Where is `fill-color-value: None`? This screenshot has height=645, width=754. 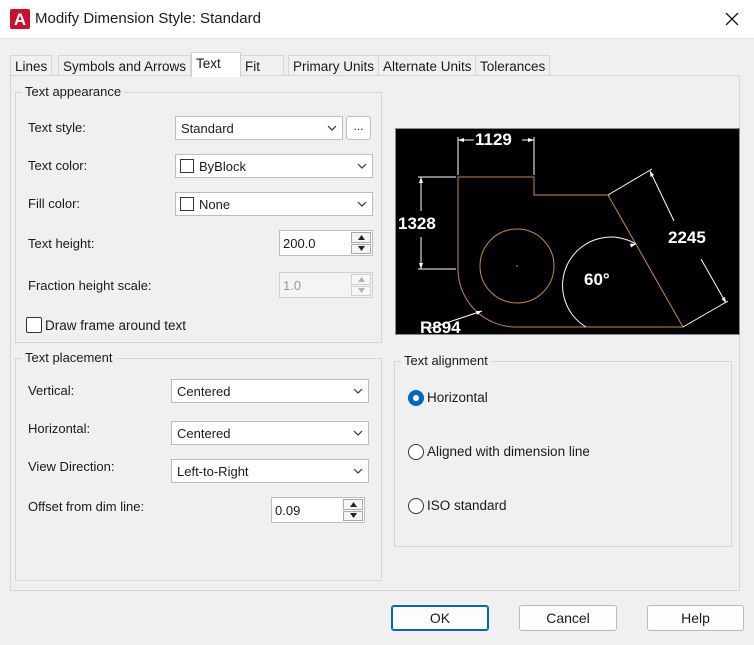
fill-color-value: None is located at coordinates (215, 204).